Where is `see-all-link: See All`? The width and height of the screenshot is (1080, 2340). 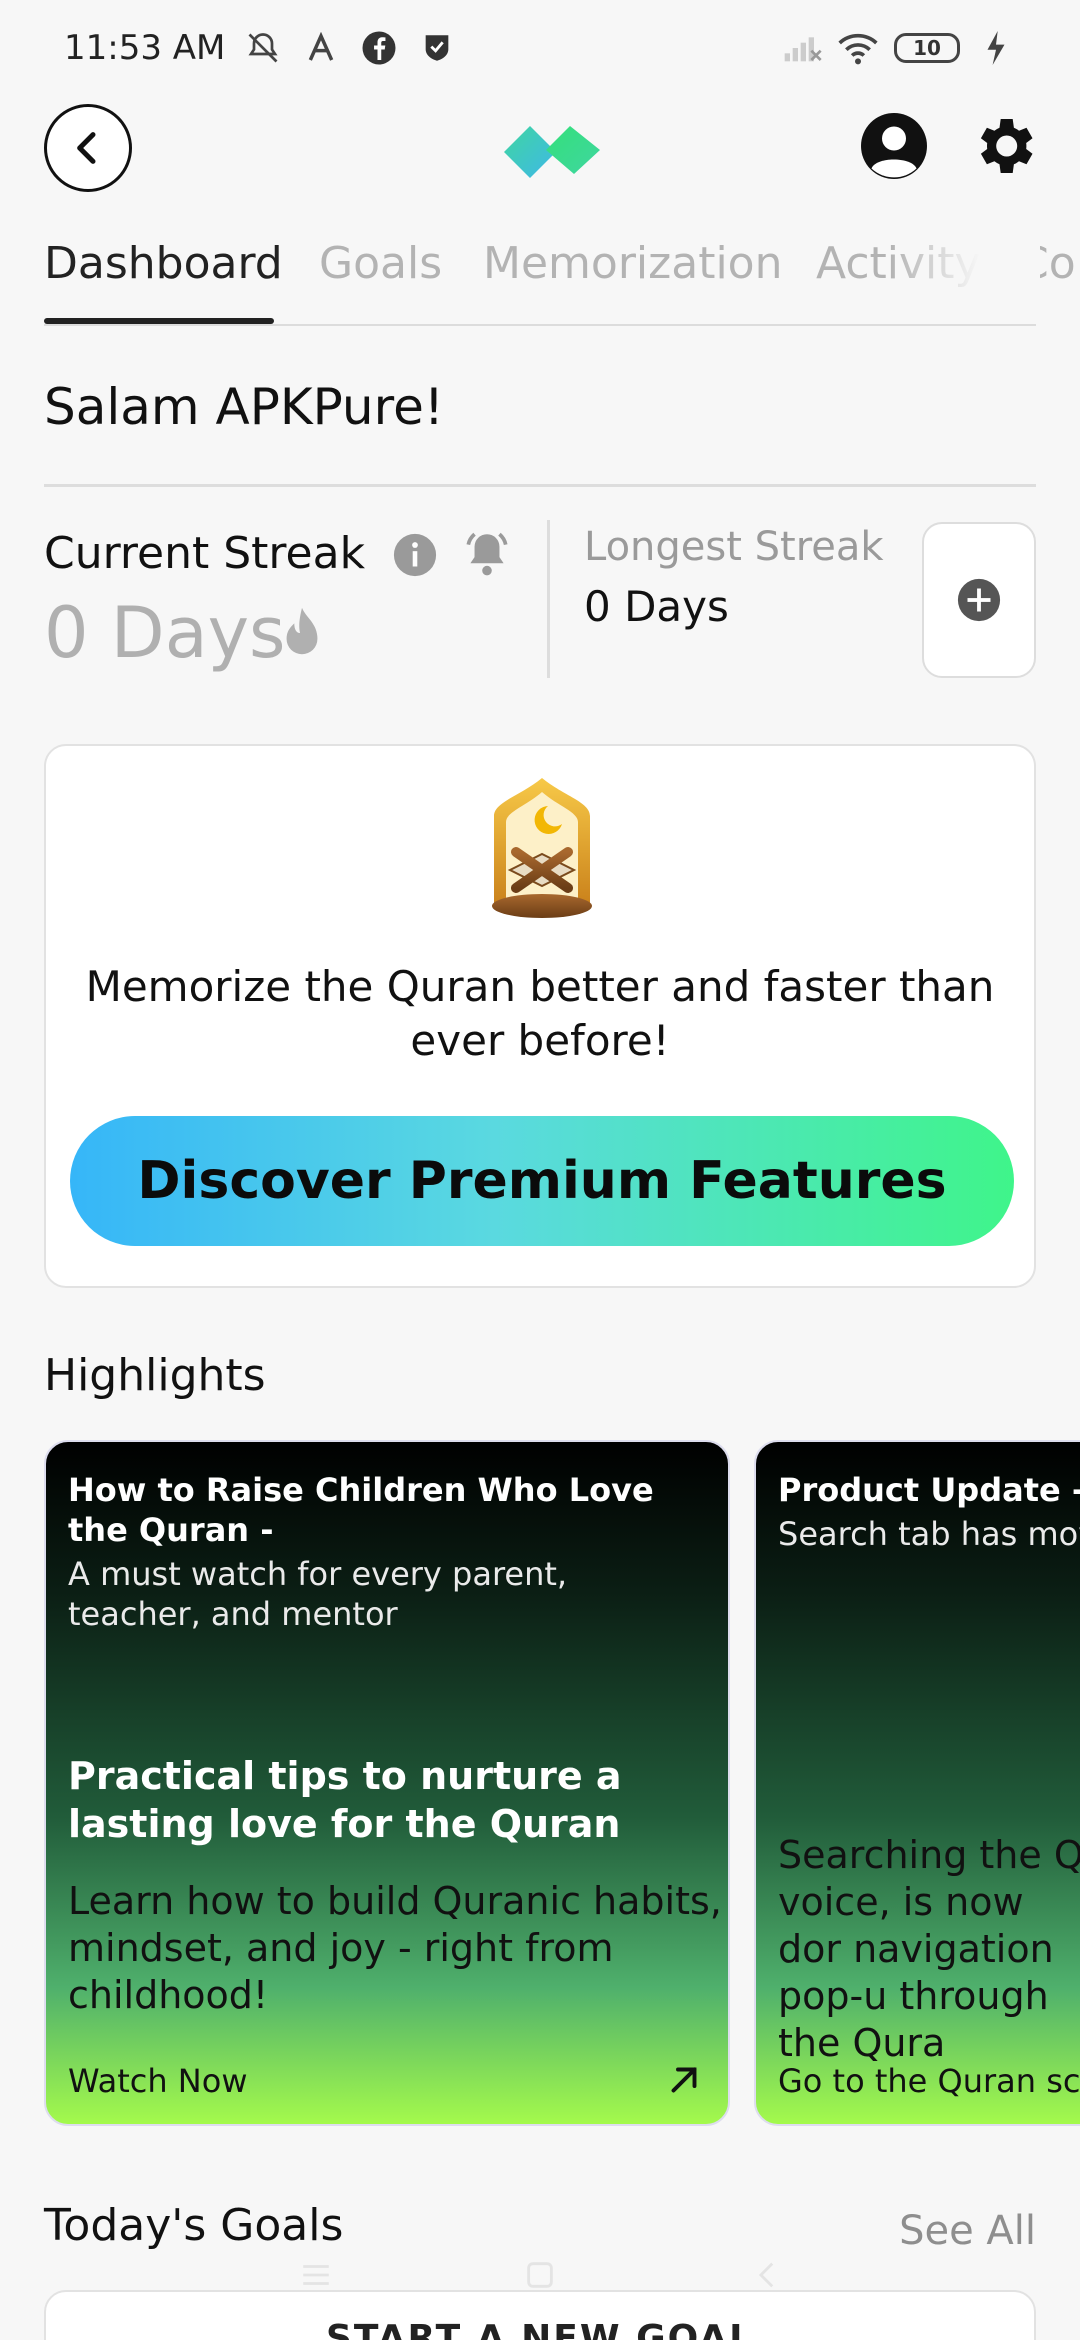
see-all-link: See All is located at coordinates (967, 2231).